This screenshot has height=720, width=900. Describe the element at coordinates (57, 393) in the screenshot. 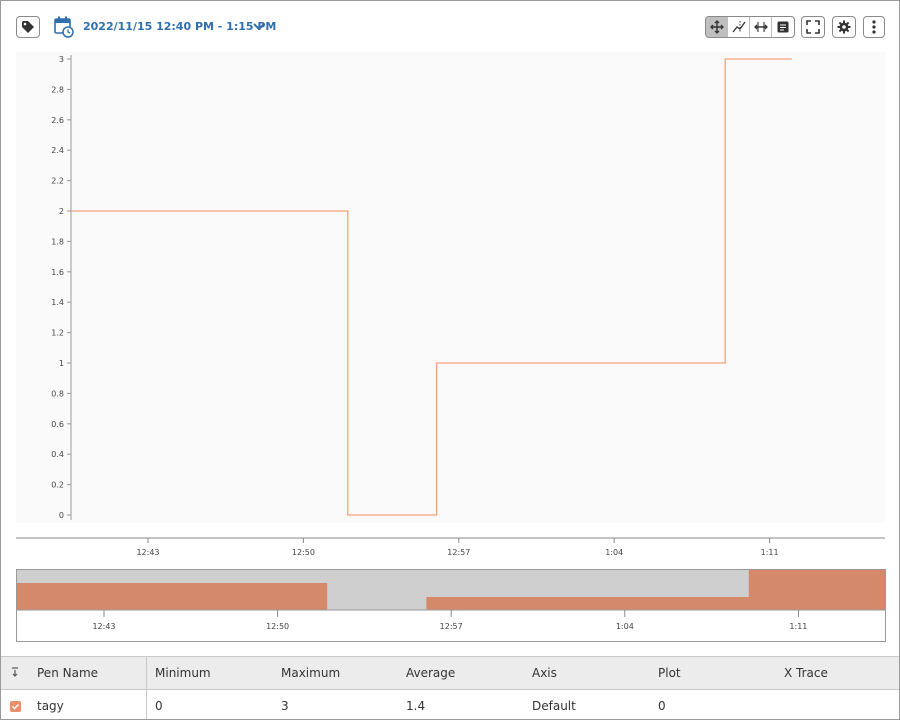

I see `y-tick-label: 0.8` at that location.